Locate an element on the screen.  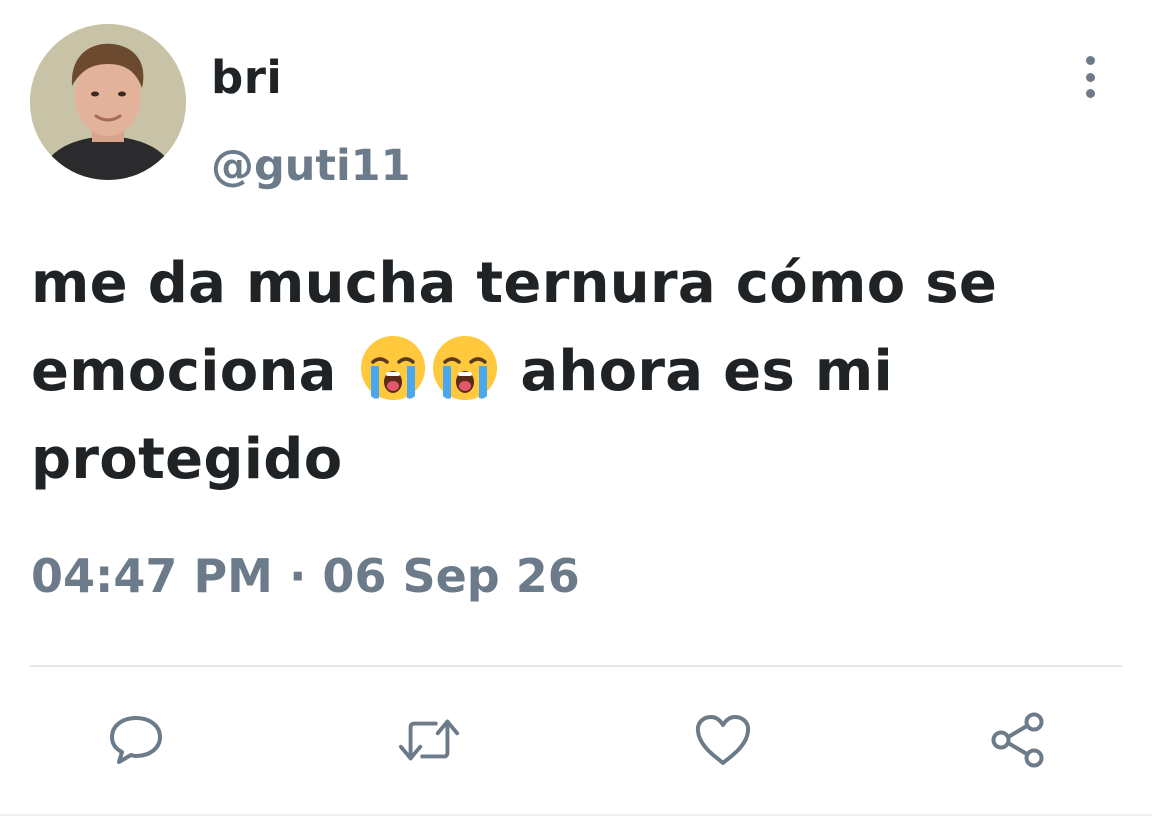
bottom-divider is located at coordinates (576, 815).